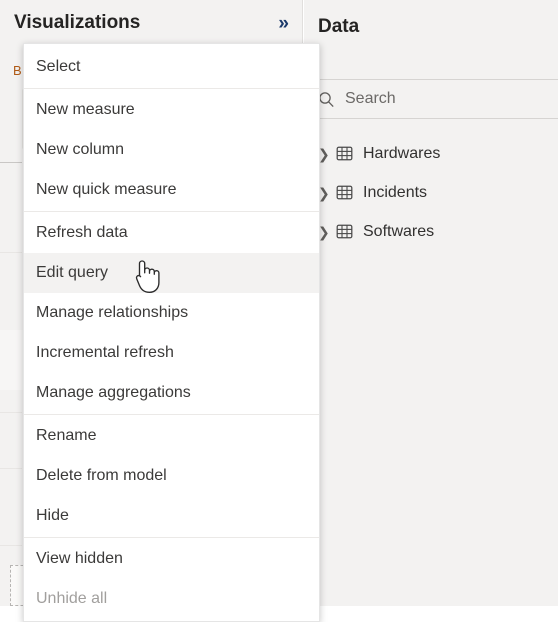 This screenshot has height=622, width=558. What do you see at coordinates (171, 313) in the screenshot?
I see `menu-item-manage-relationships: Manage relationships` at bounding box center [171, 313].